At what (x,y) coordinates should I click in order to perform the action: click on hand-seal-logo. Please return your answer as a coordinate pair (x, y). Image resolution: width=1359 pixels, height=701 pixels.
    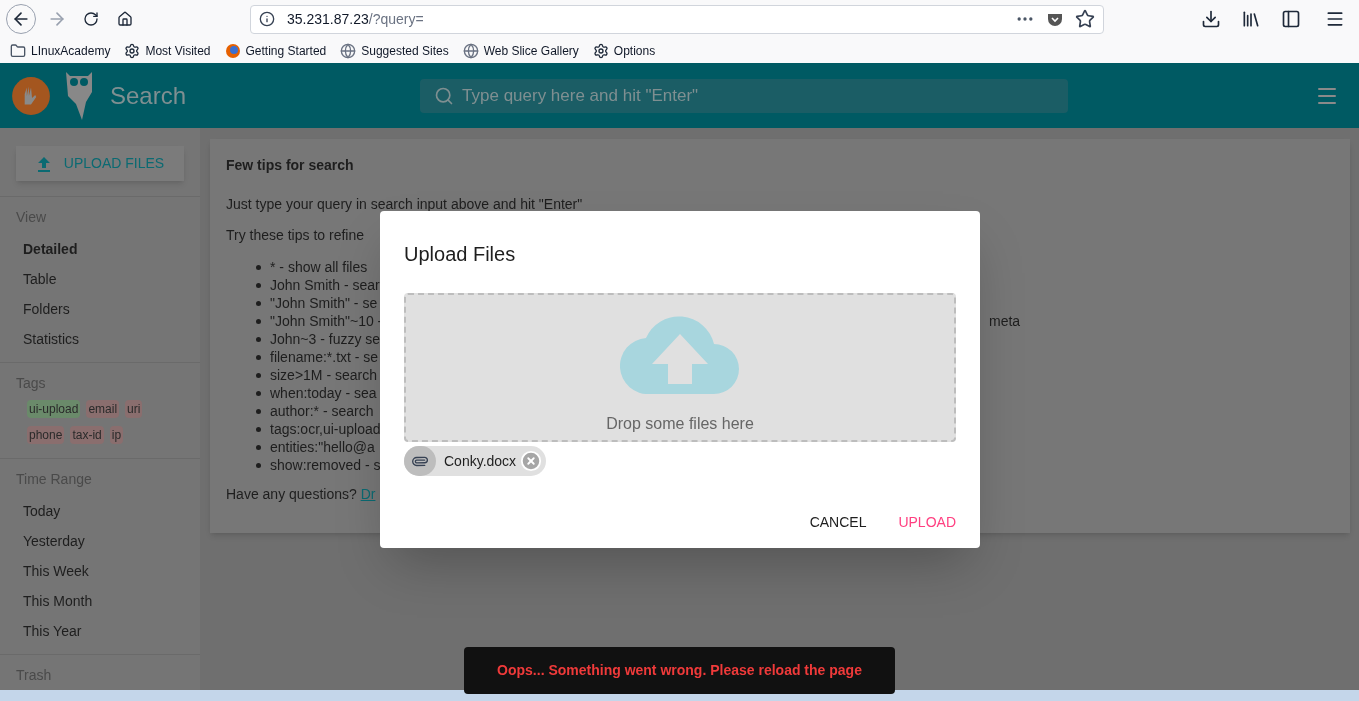
    Looking at the image, I should click on (31, 95).